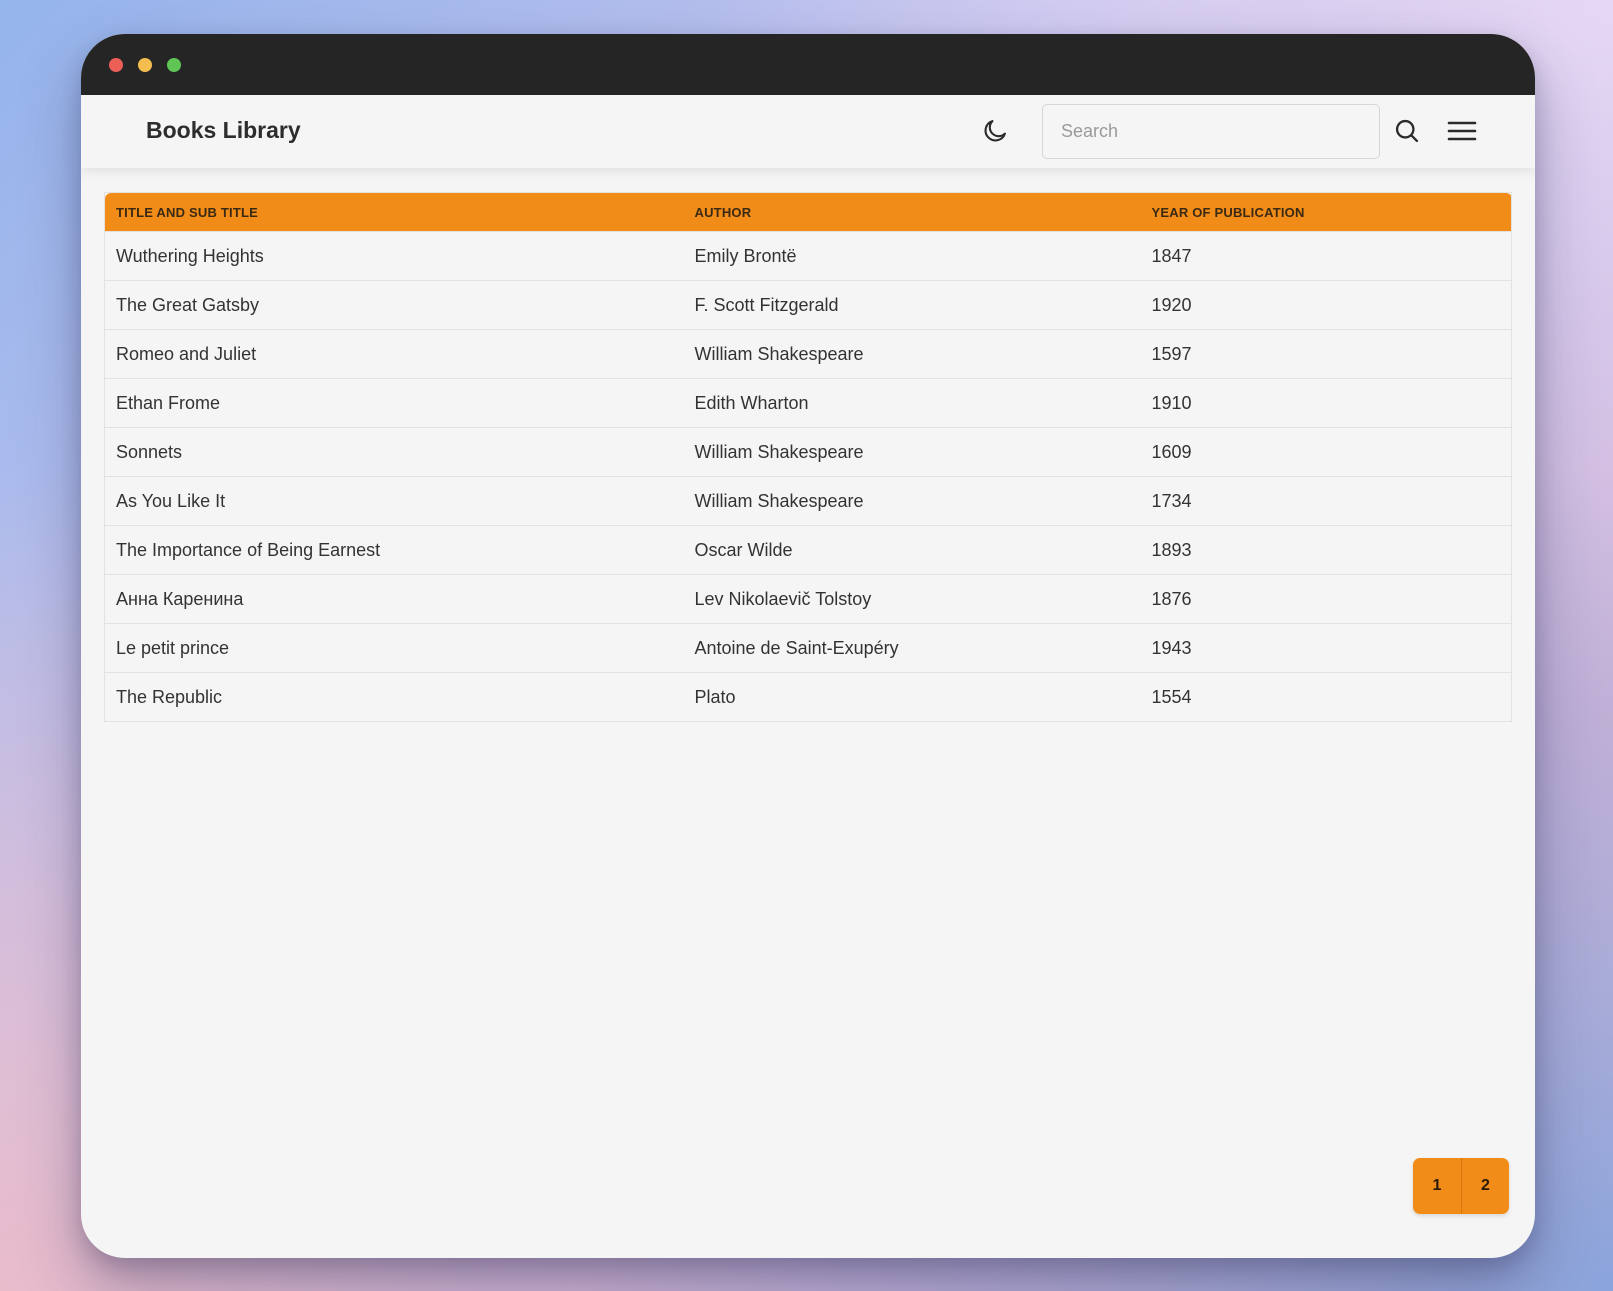 The width and height of the screenshot is (1613, 1291). I want to click on cell-year: 1847, so click(1326, 256).